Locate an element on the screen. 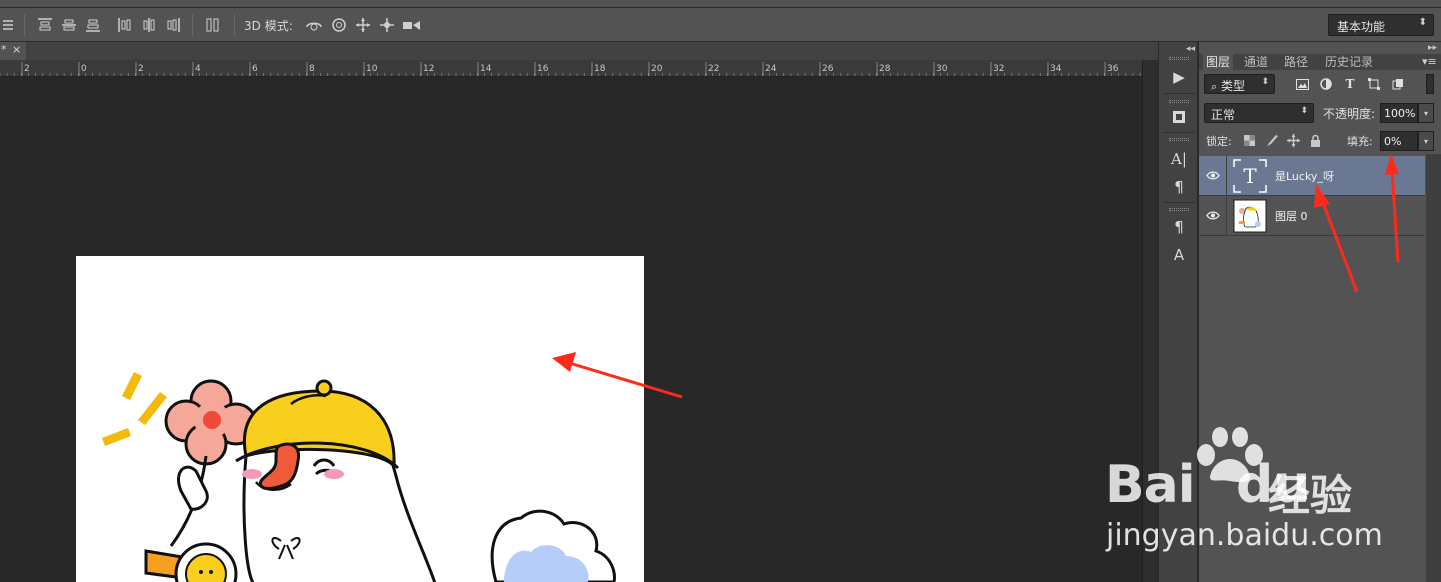 This screenshot has width=1441, height=582. lock-transparency-icon is located at coordinates (1249, 140).